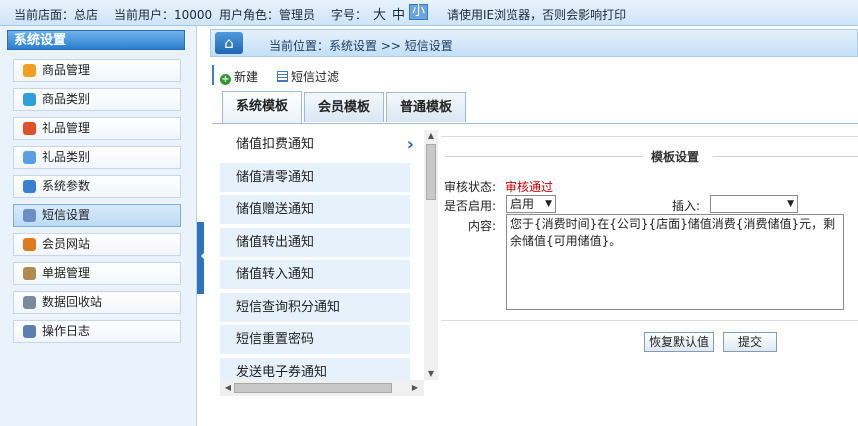  I want to click on new-button: + 新建, so click(239, 76).